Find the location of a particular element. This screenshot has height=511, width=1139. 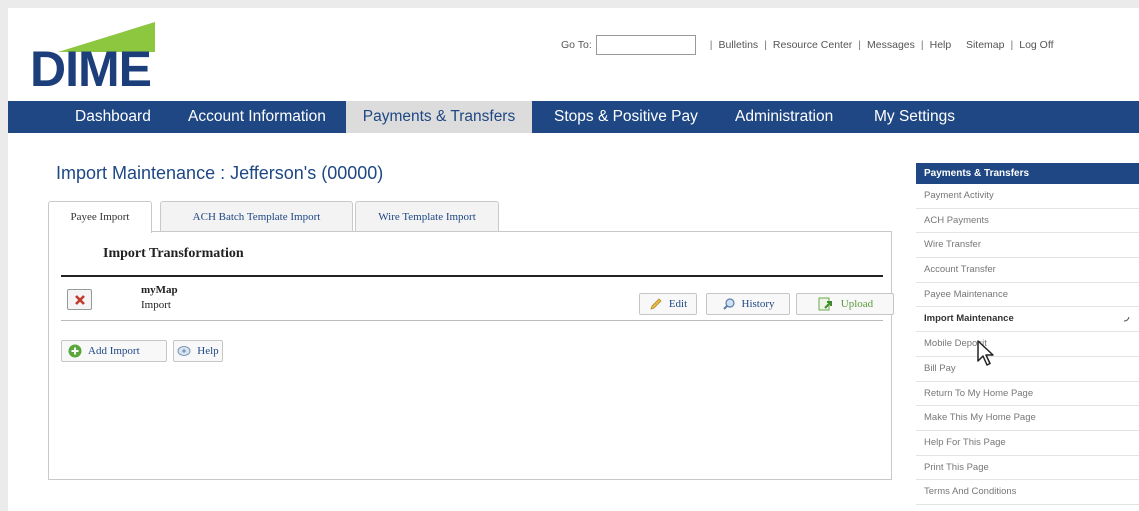

sidebar-title: Payments & Transfers is located at coordinates (1027, 173).